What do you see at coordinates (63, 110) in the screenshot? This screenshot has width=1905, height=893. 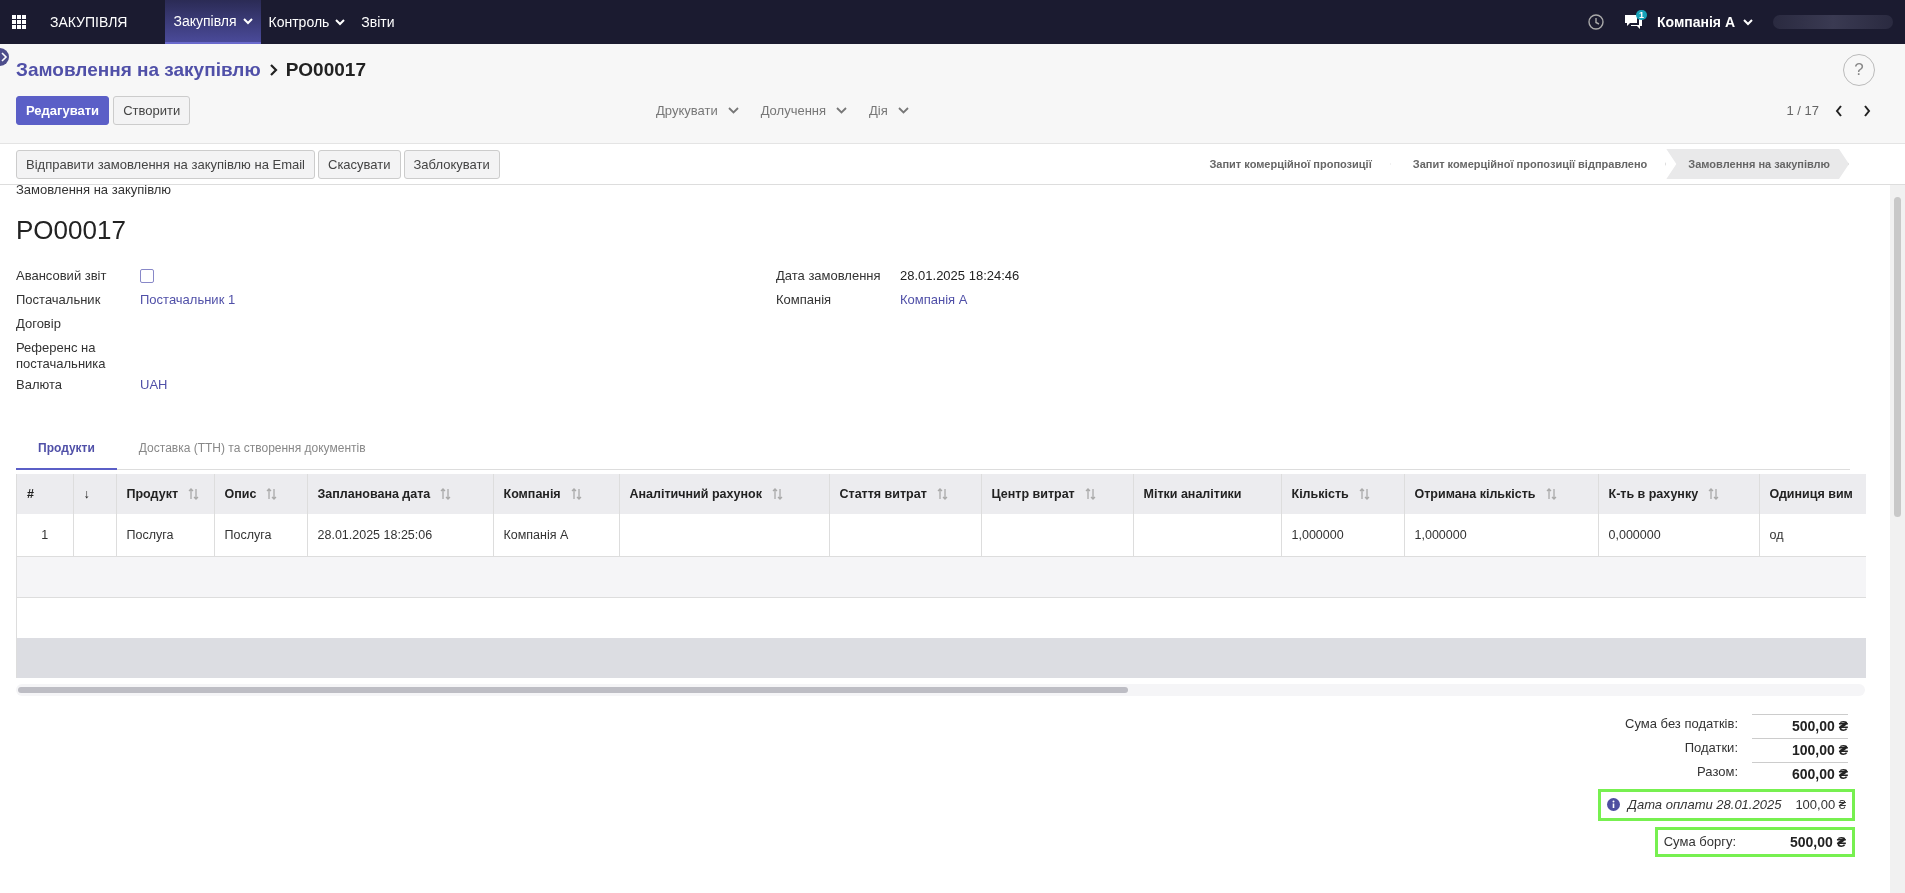 I see `edit-button: Редагувати` at bounding box center [63, 110].